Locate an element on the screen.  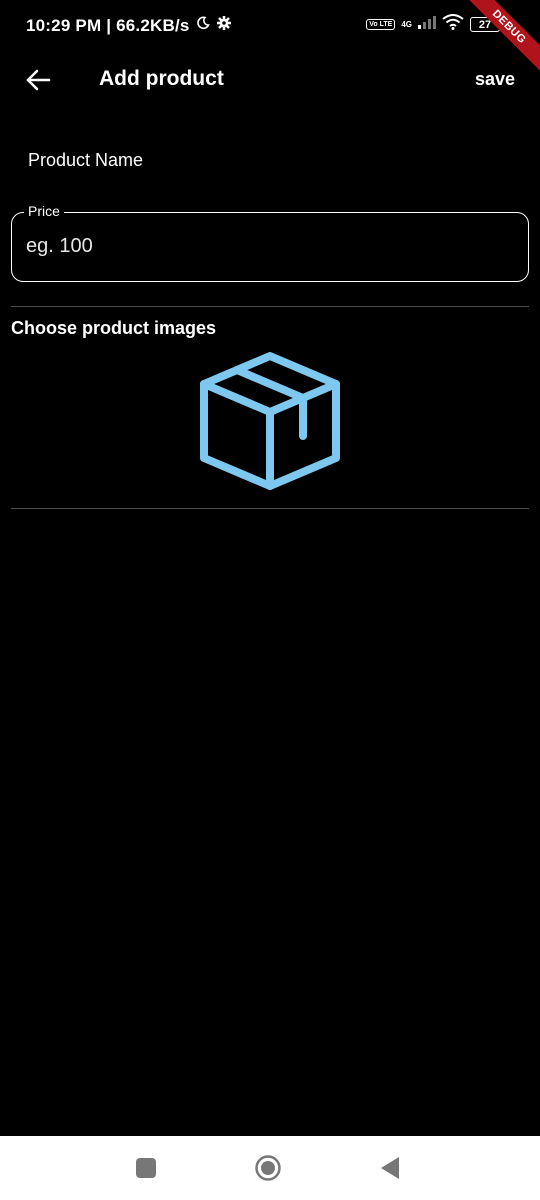
square-icon is located at coordinates (146, 1168).